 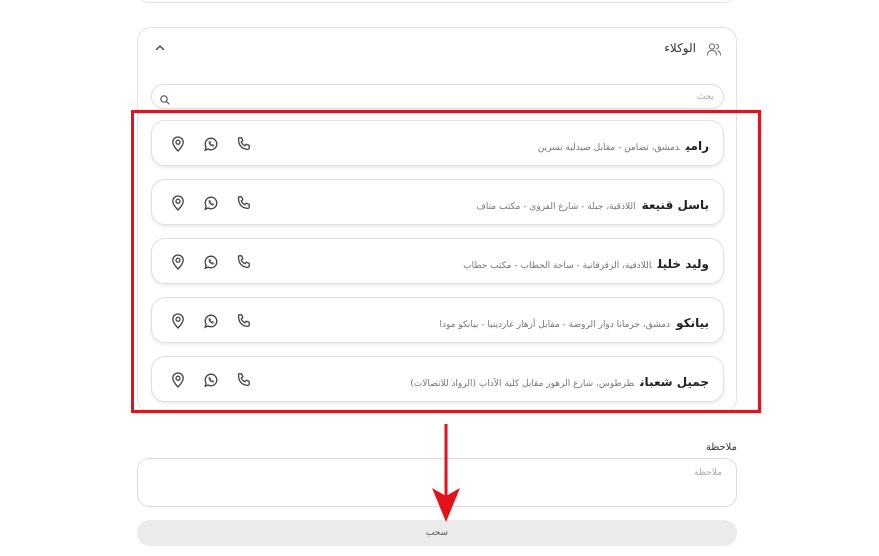 I want to click on agents-title: الوكلاء, so click(x=680, y=48).